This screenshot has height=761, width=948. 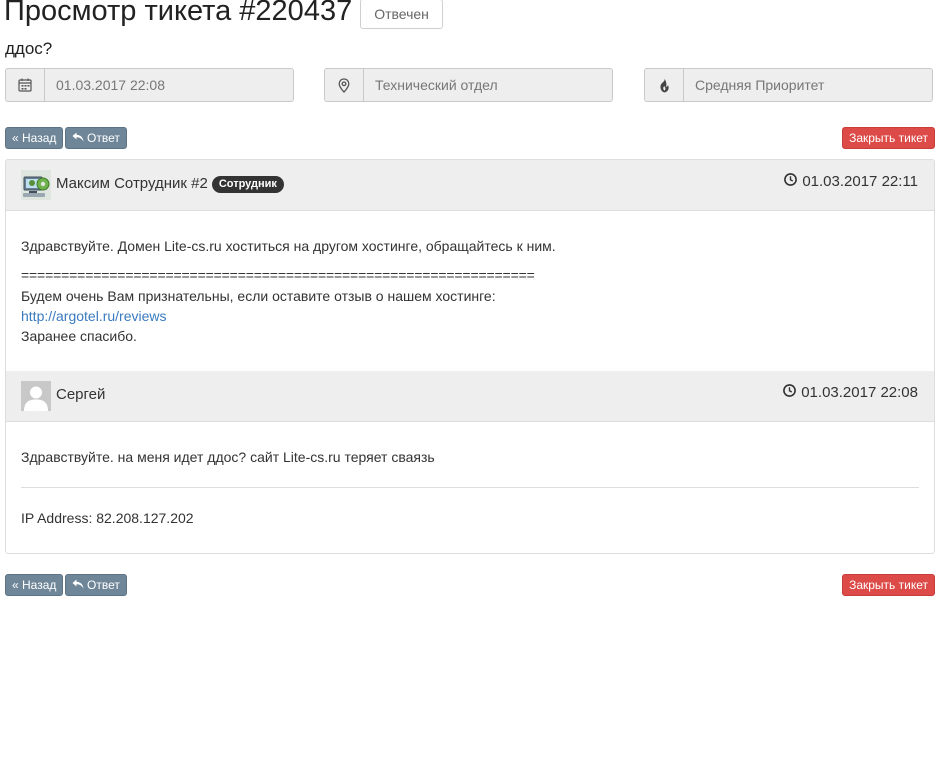 What do you see at coordinates (36, 185) in the screenshot?
I see `staff-avatar-icon` at bounding box center [36, 185].